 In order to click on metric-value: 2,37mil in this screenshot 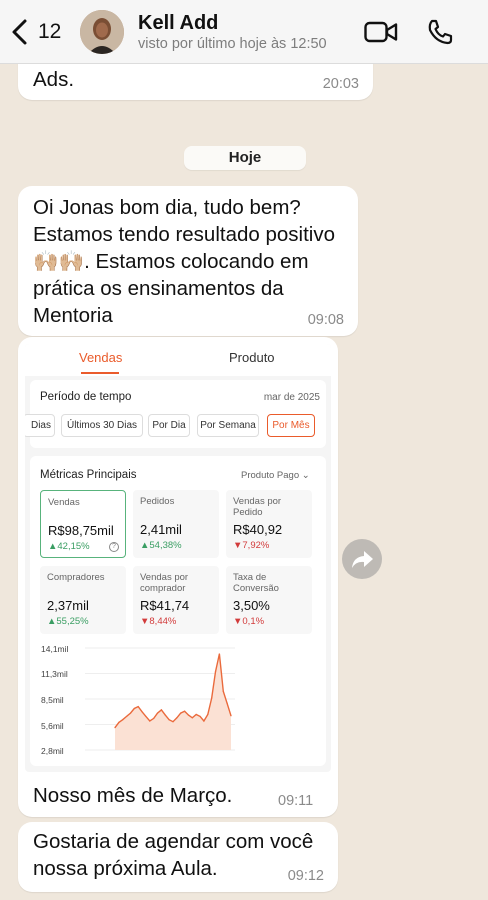, I will do `click(68, 605)`.